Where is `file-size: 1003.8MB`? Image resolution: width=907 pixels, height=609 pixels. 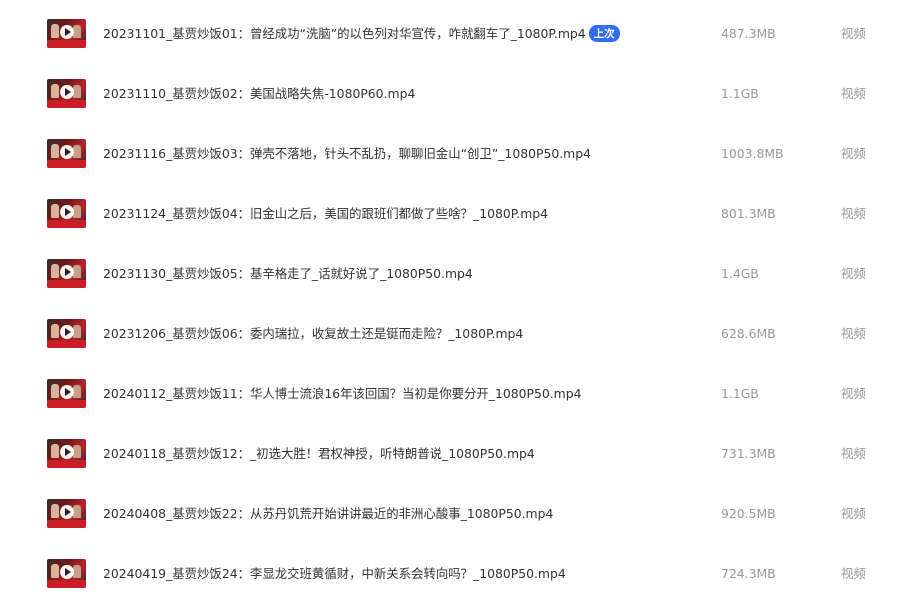 file-size: 1003.8MB is located at coordinates (752, 153).